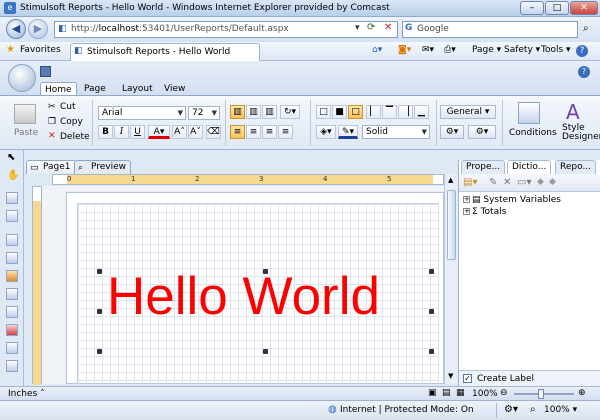 Image resolution: width=600 pixels, height=420 pixels. What do you see at coordinates (195, 132) in the screenshot?
I see `shrink-font-icon: A˅` at bounding box center [195, 132].